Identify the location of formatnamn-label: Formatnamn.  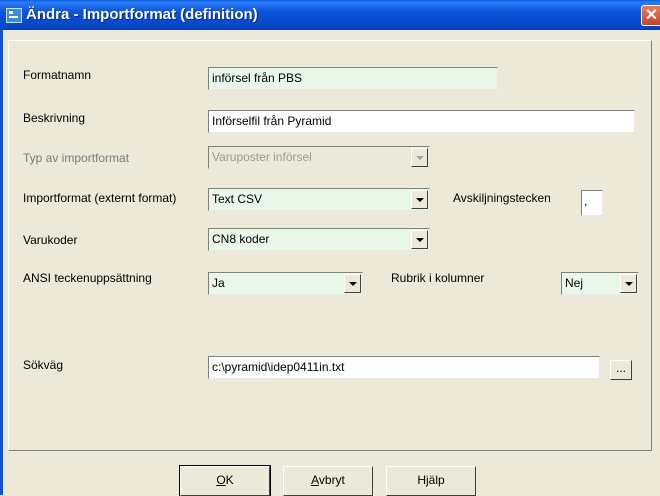
(57, 75).